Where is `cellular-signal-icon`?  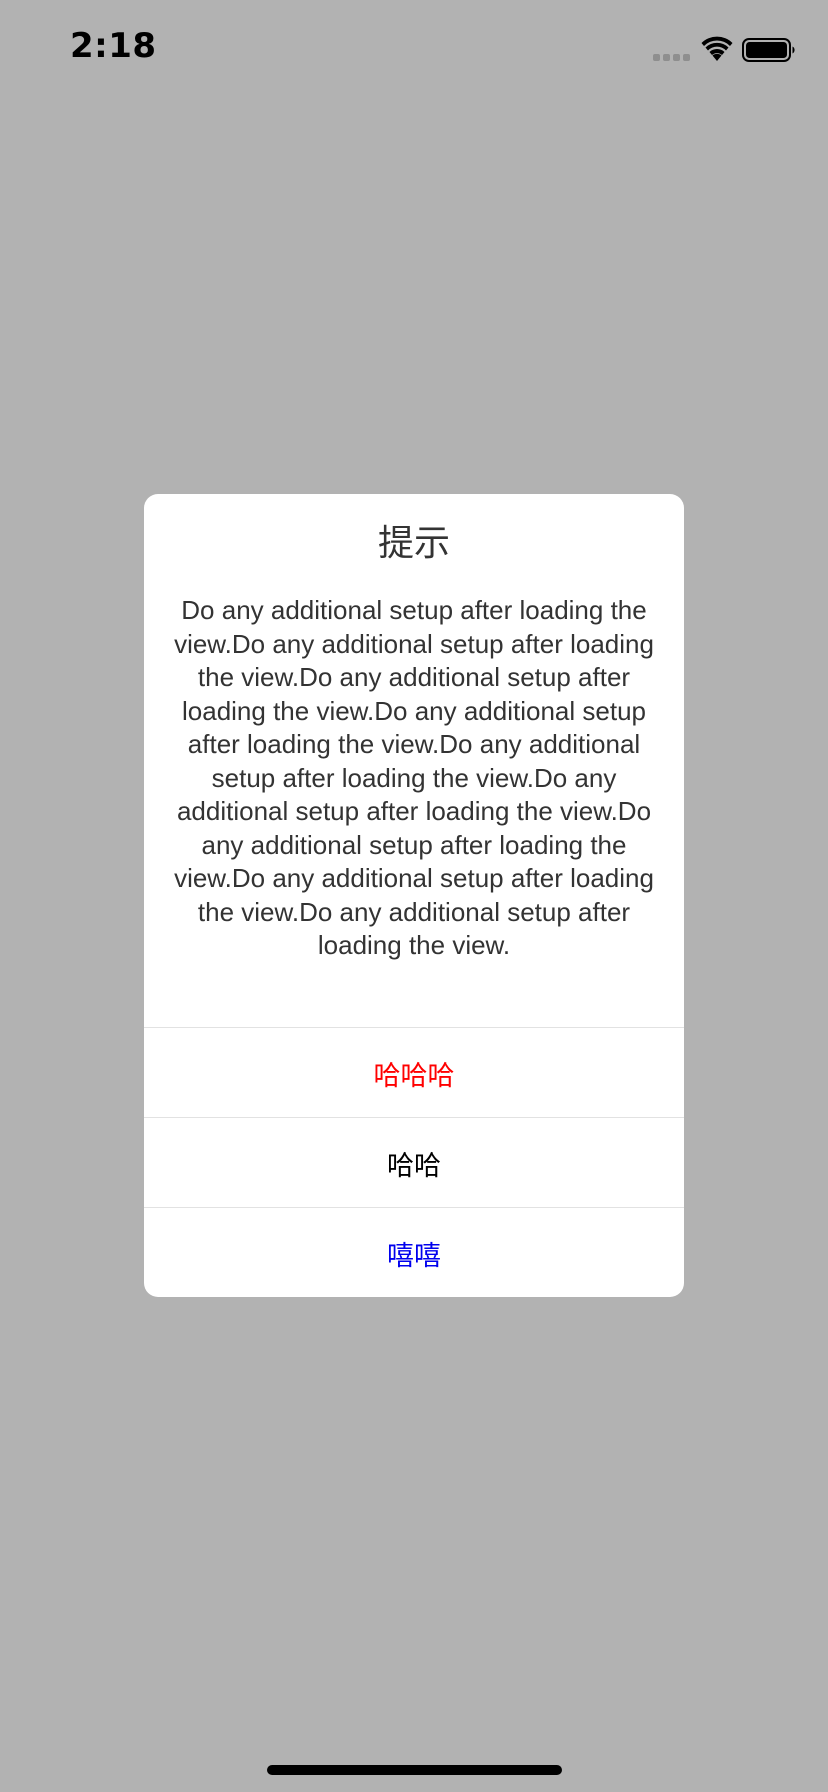 cellular-signal-icon is located at coordinates (672, 58).